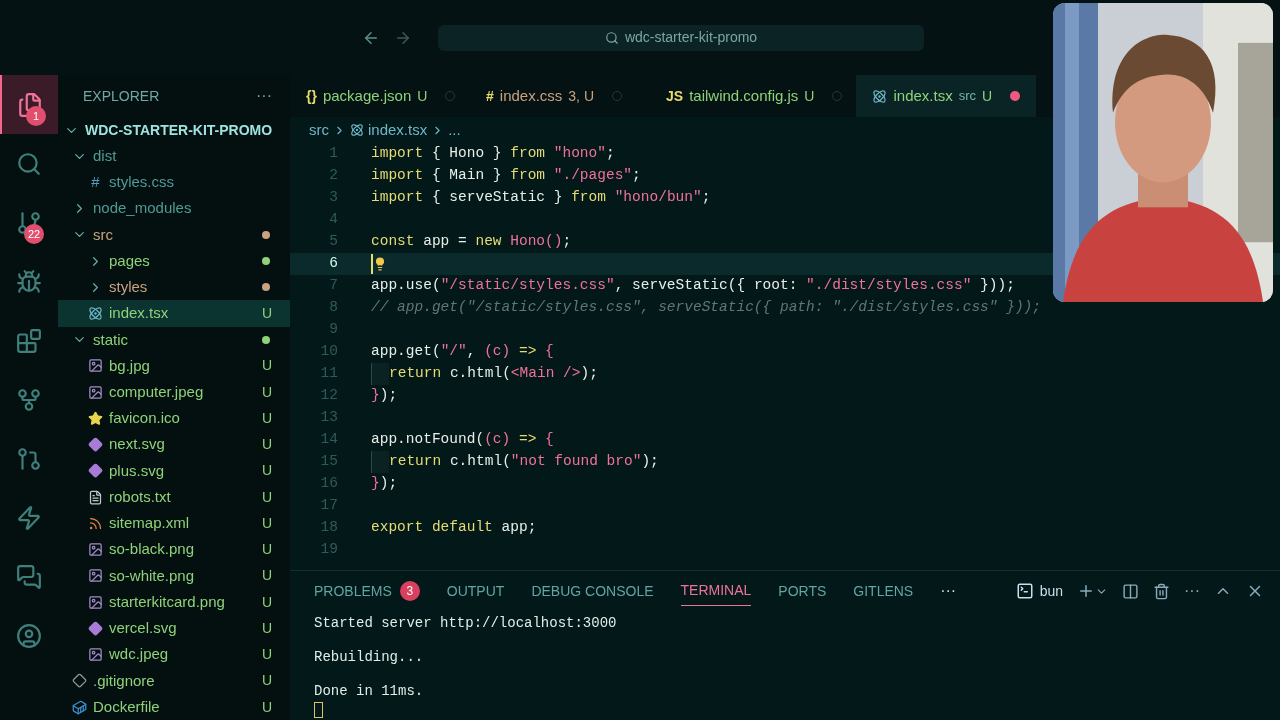  What do you see at coordinates (143, 208) in the screenshot?
I see `file-name: node_modules` at bounding box center [143, 208].